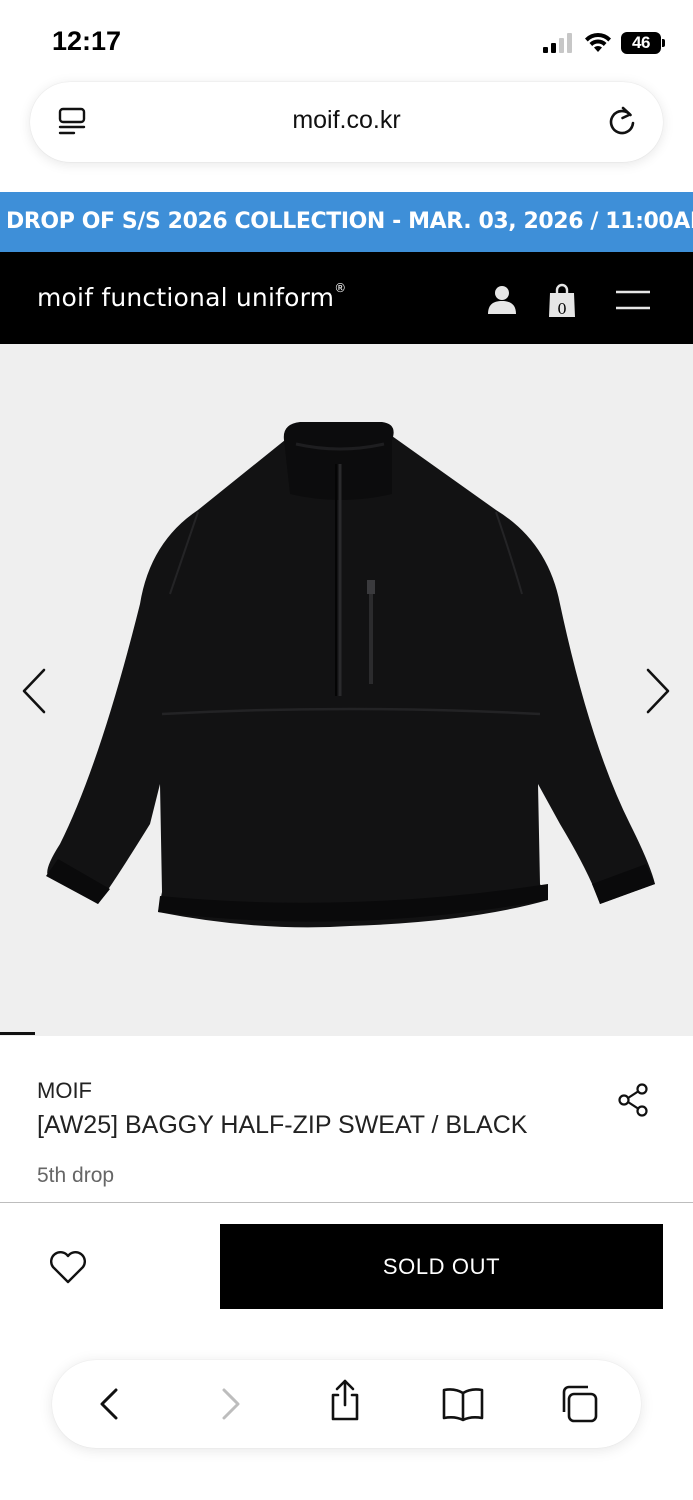 Image resolution: width=693 pixels, height=1500 pixels. Describe the element at coordinates (658, 691) in the screenshot. I see `chevron-right-icon` at that location.